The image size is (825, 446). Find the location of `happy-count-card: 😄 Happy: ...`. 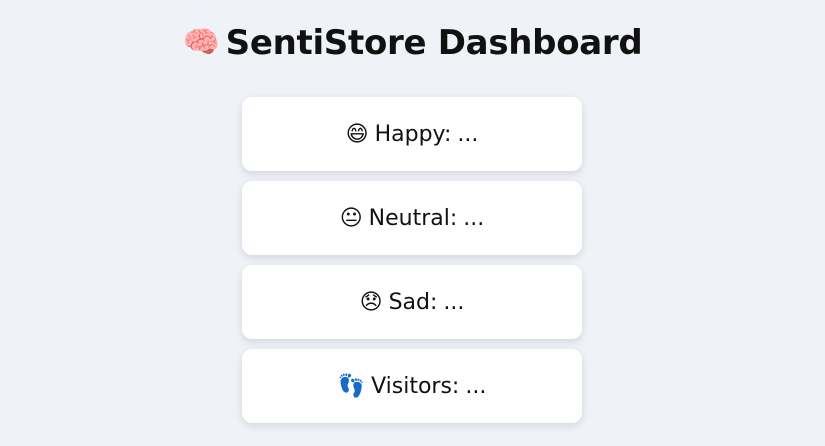

happy-count-card: 😄 Happy: ... is located at coordinates (412, 134).